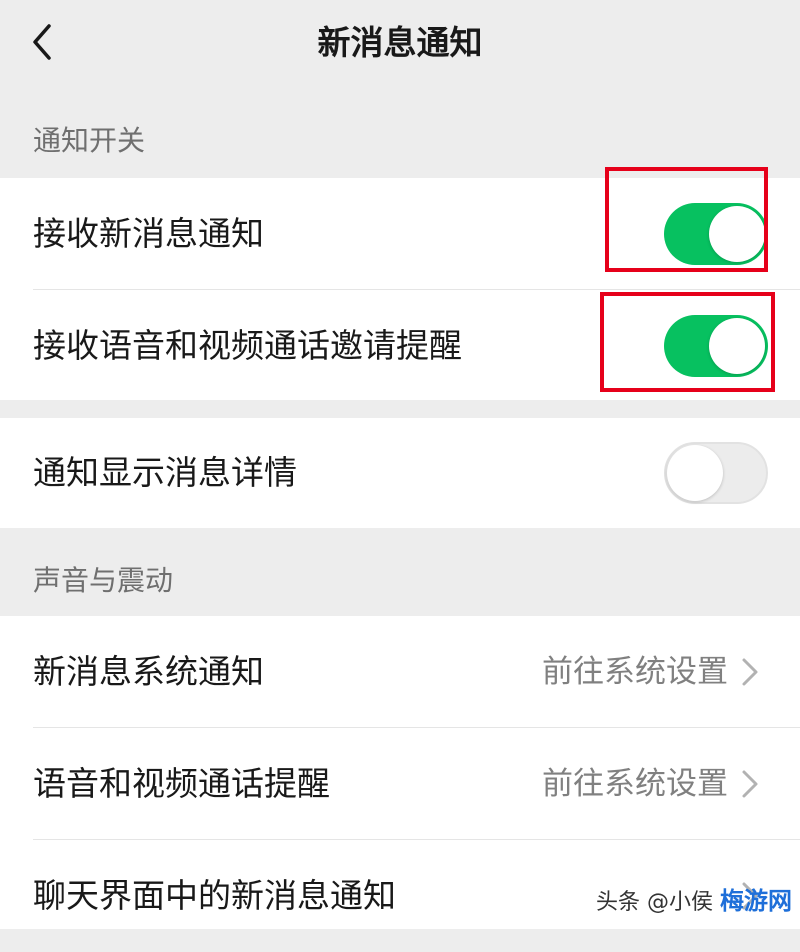 Image resolution: width=800 pixels, height=952 pixels. Describe the element at coordinates (654, 902) in the screenshot. I see `watermark-author: 头条 @小侯` at that location.